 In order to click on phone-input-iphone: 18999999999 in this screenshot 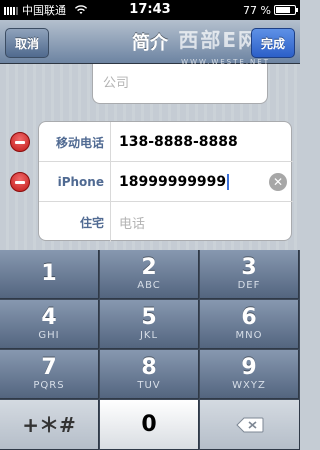, I will do `click(174, 182)`.